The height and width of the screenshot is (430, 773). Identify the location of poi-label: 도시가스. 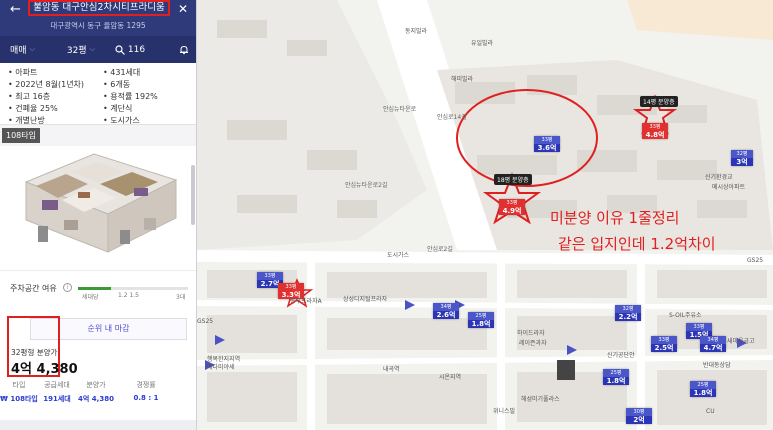
(398, 255).